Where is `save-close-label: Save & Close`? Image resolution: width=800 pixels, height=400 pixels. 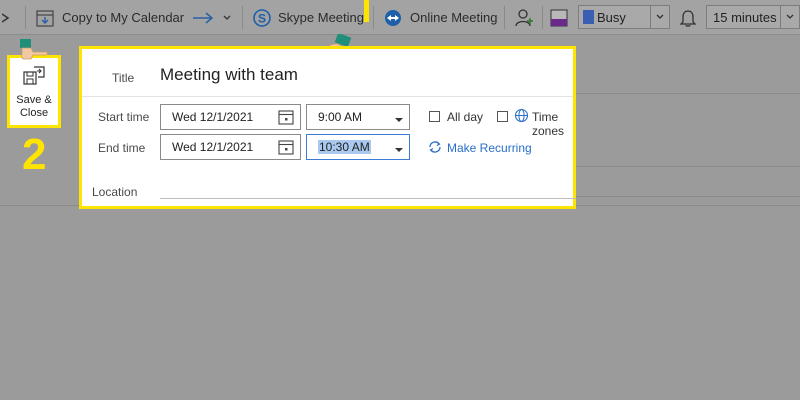 save-close-label: Save & Close is located at coordinates (34, 106).